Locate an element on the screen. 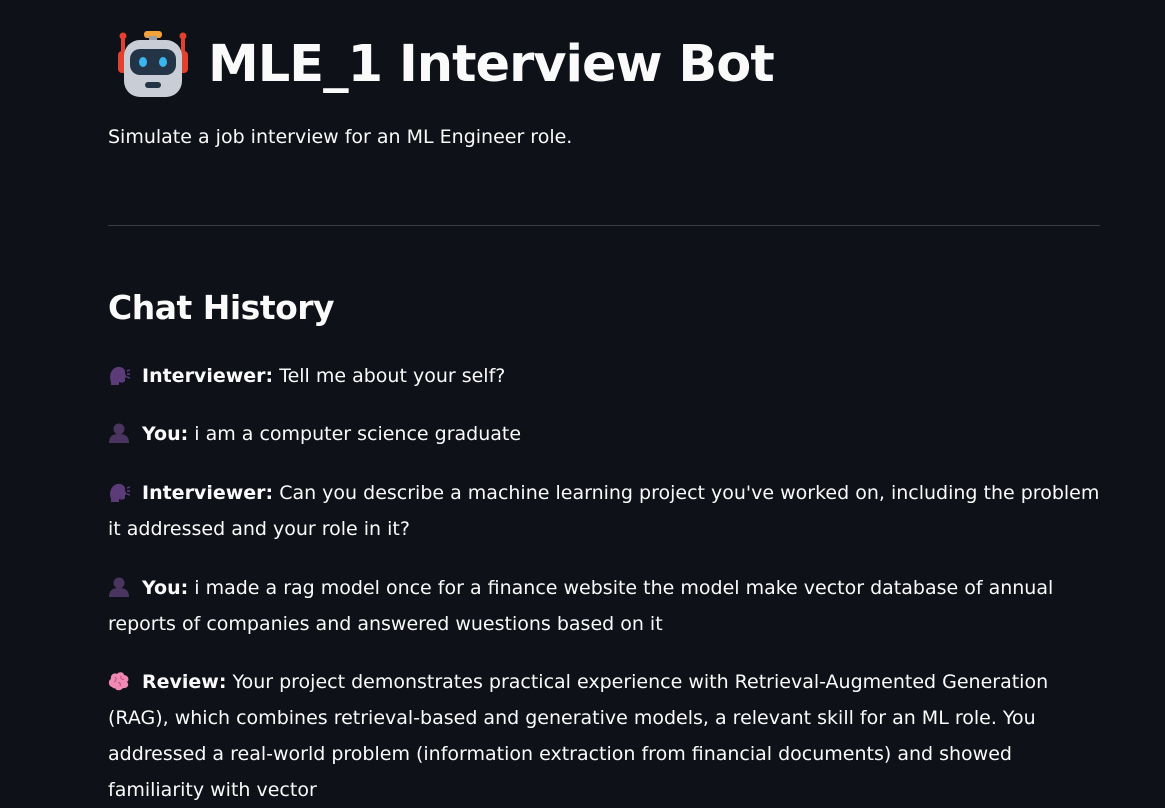 Image resolution: width=1165 pixels, height=808 pixels. message-text: i am a computer science graduate is located at coordinates (358, 434).